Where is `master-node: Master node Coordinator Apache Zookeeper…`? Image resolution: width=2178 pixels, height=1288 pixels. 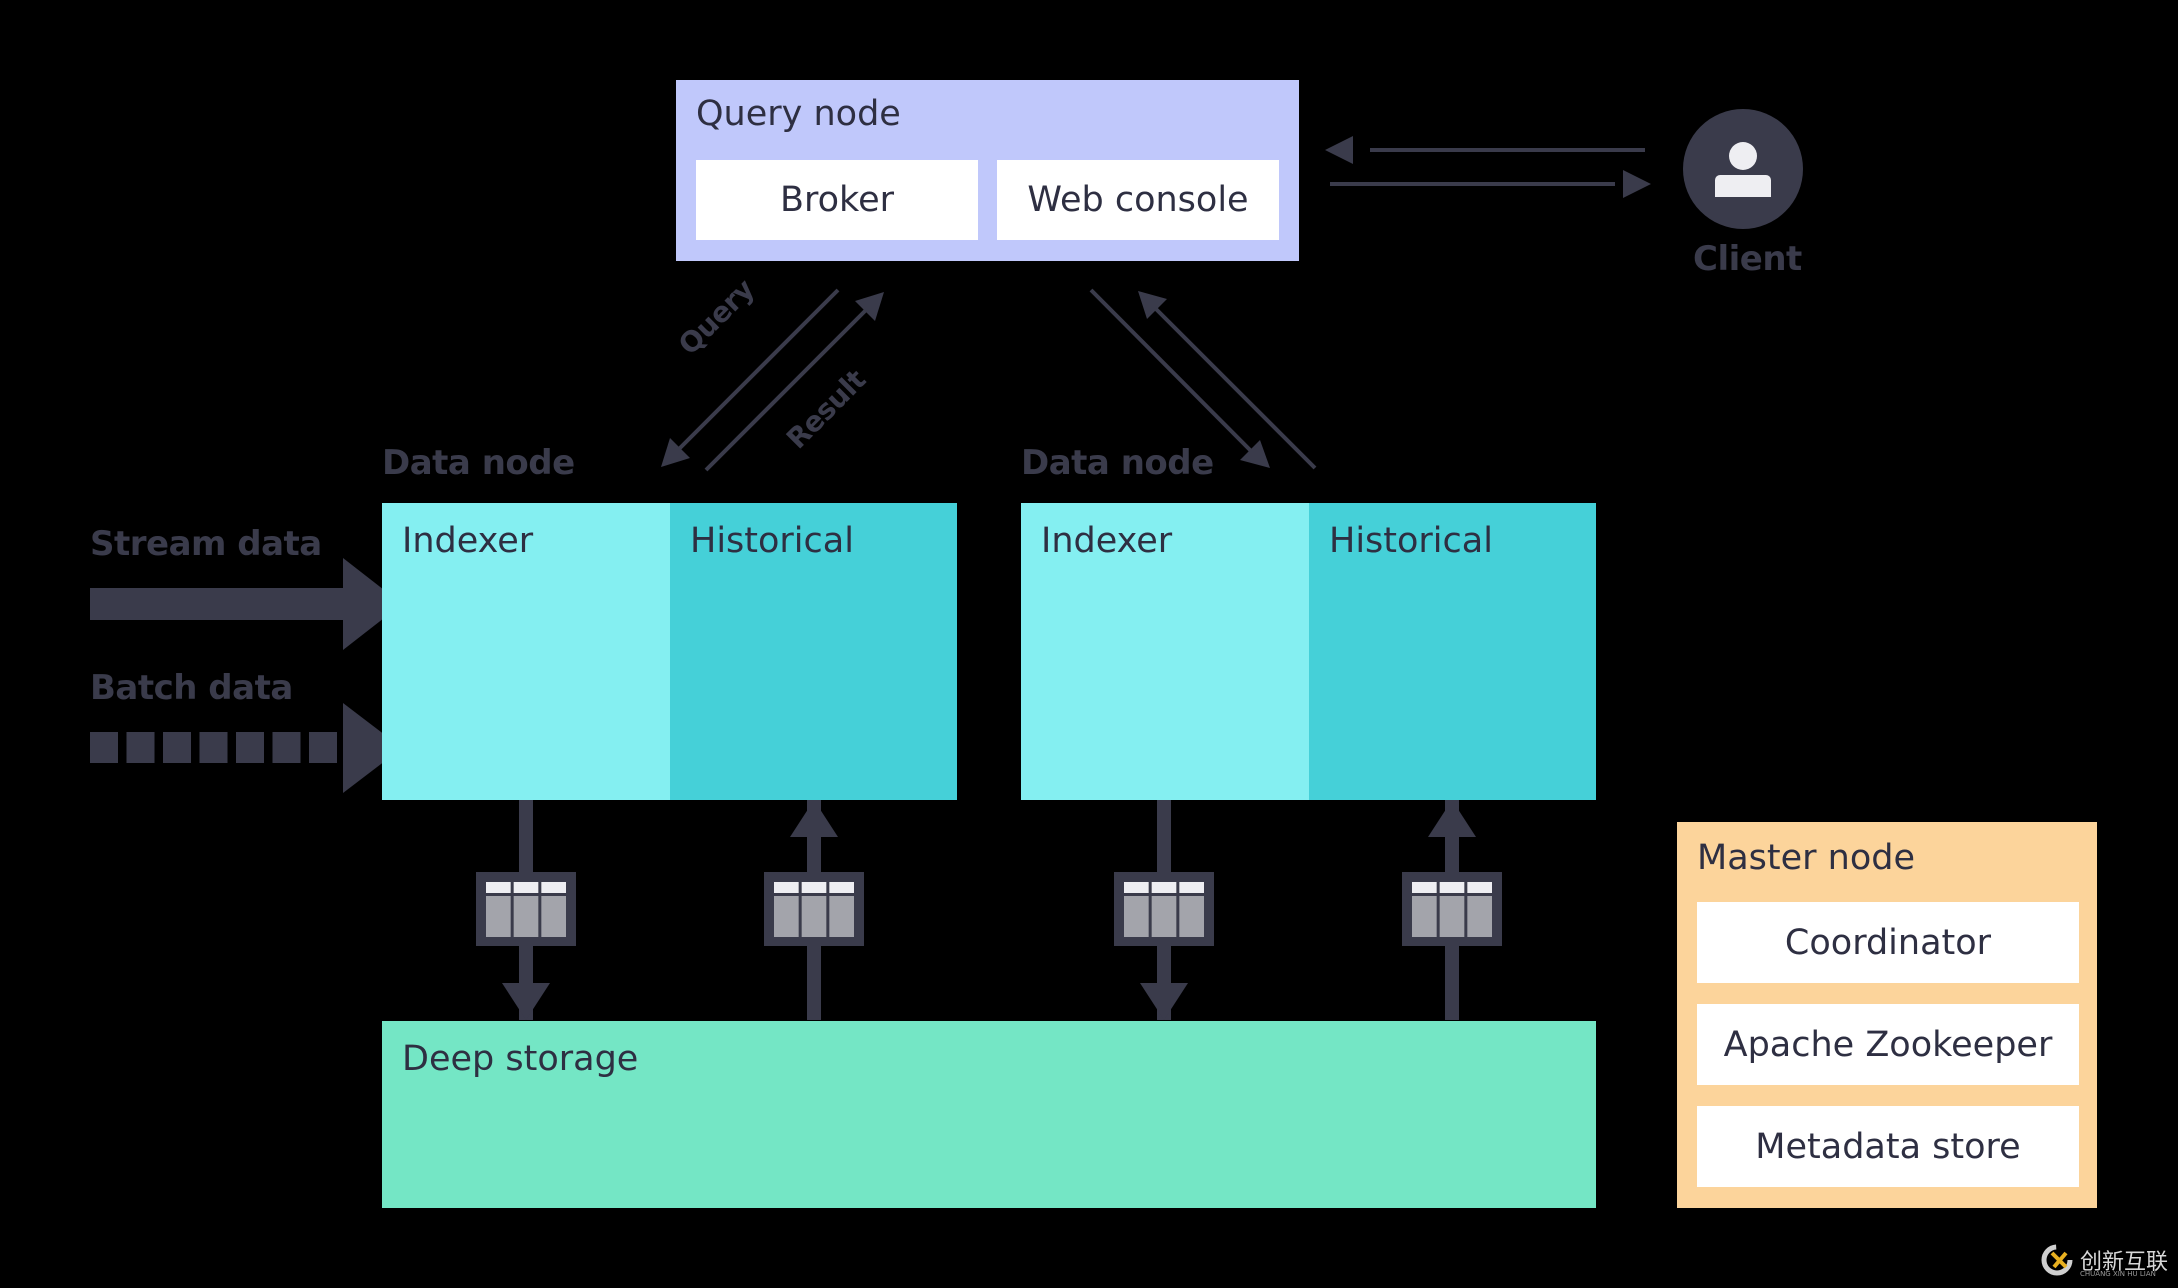 master-node: Master node Coordinator Apache Zookeeper… is located at coordinates (1887, 1015).